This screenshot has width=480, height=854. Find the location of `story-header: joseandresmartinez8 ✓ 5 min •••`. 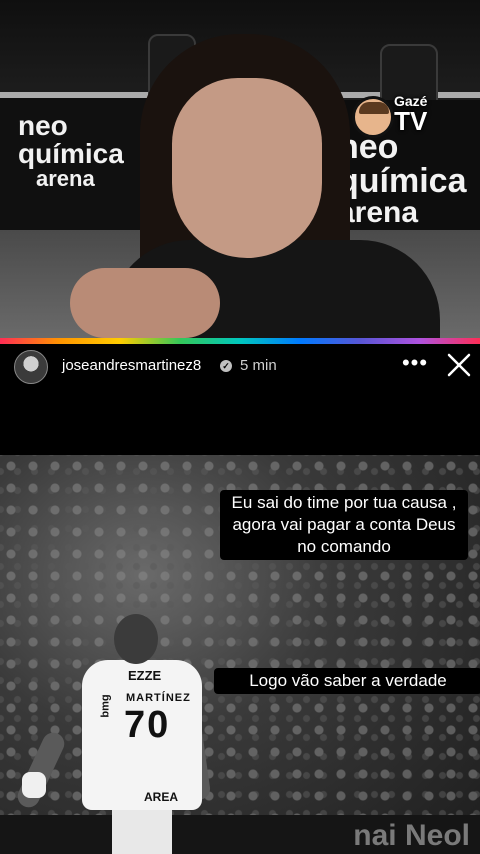

story-header: joseandresmartinez8 ✓ 5 min ••• is located at coordinates (240, 366).